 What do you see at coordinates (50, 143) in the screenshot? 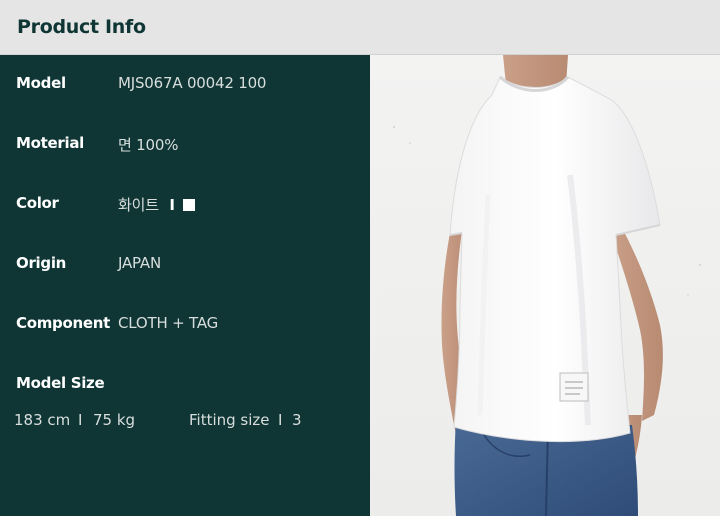
I see `material-label: Moterial` at bounding box center [50, 143].